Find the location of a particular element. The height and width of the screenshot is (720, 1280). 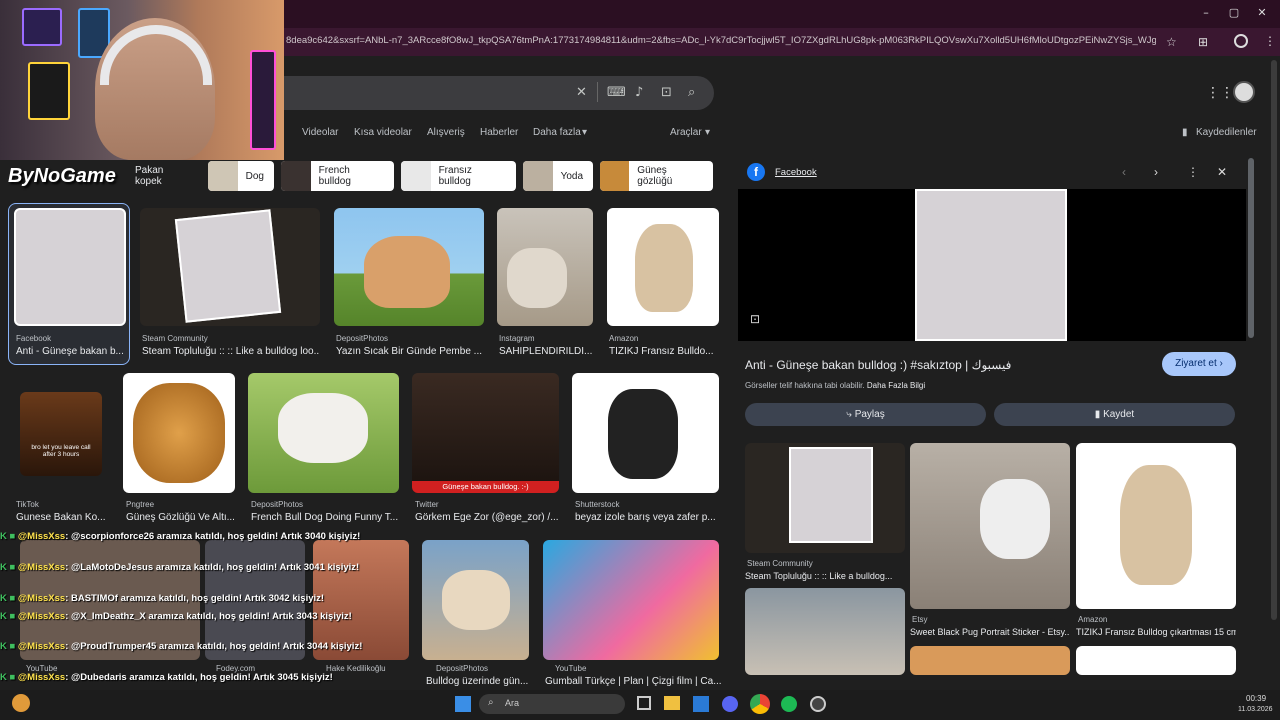

chip-yoda: Yoda is located at coordinates (558, 176).